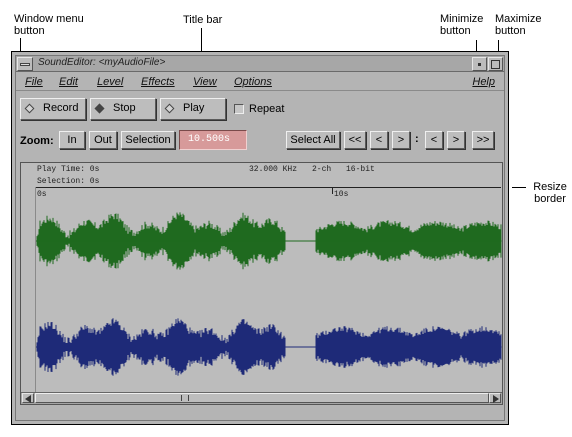 Image resolution: width=572 pixels, height=437 pixels. What do you see at coordinates (550, 193) in the screenshot?
I see `resize-border-callout: Resize border` at bounding box center [550, 193].